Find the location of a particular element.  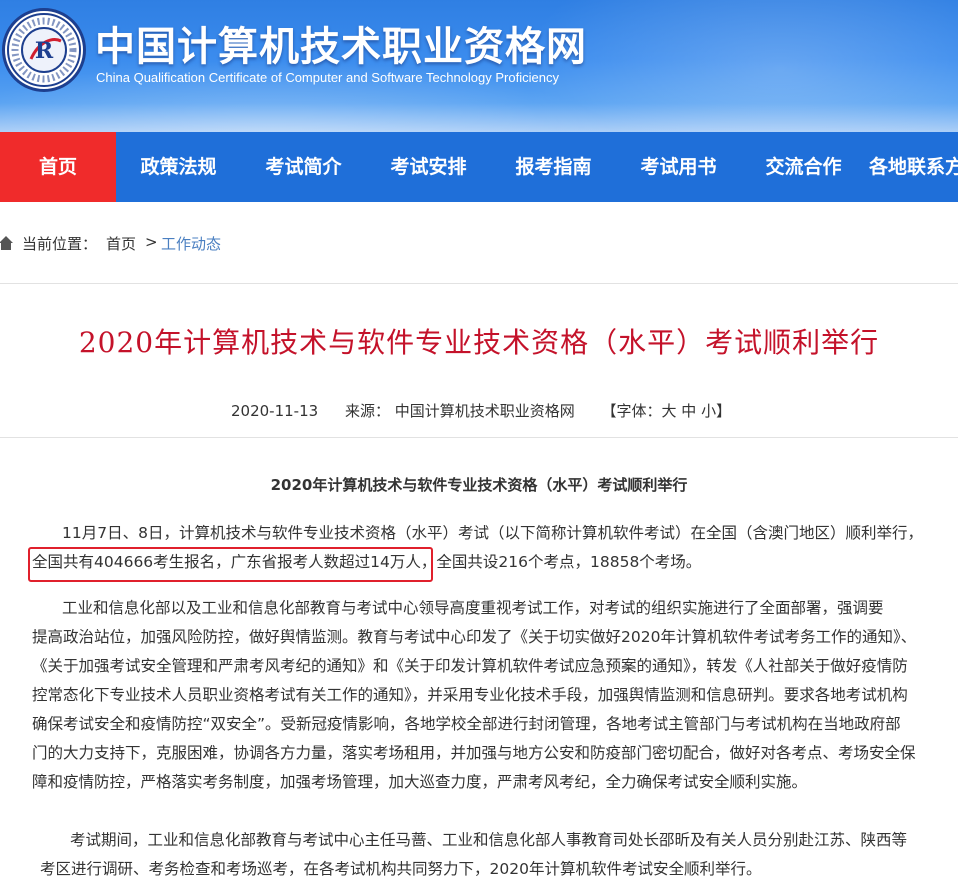

nav-item-exam-schedule: 考试安排 is located at coordinates (428, 167).